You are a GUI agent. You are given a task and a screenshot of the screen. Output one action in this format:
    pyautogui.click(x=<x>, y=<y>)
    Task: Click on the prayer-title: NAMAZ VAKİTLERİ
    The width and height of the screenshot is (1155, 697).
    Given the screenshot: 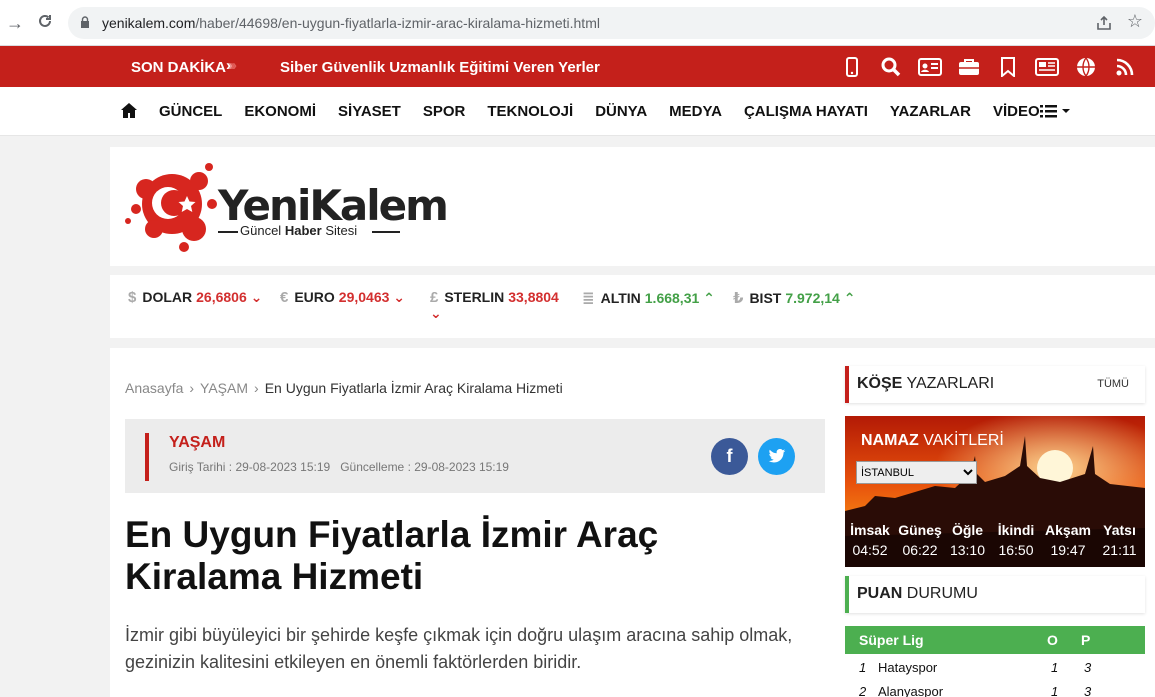 What is the action you would take?
    pyautogui.click(x=932, y=440)
    